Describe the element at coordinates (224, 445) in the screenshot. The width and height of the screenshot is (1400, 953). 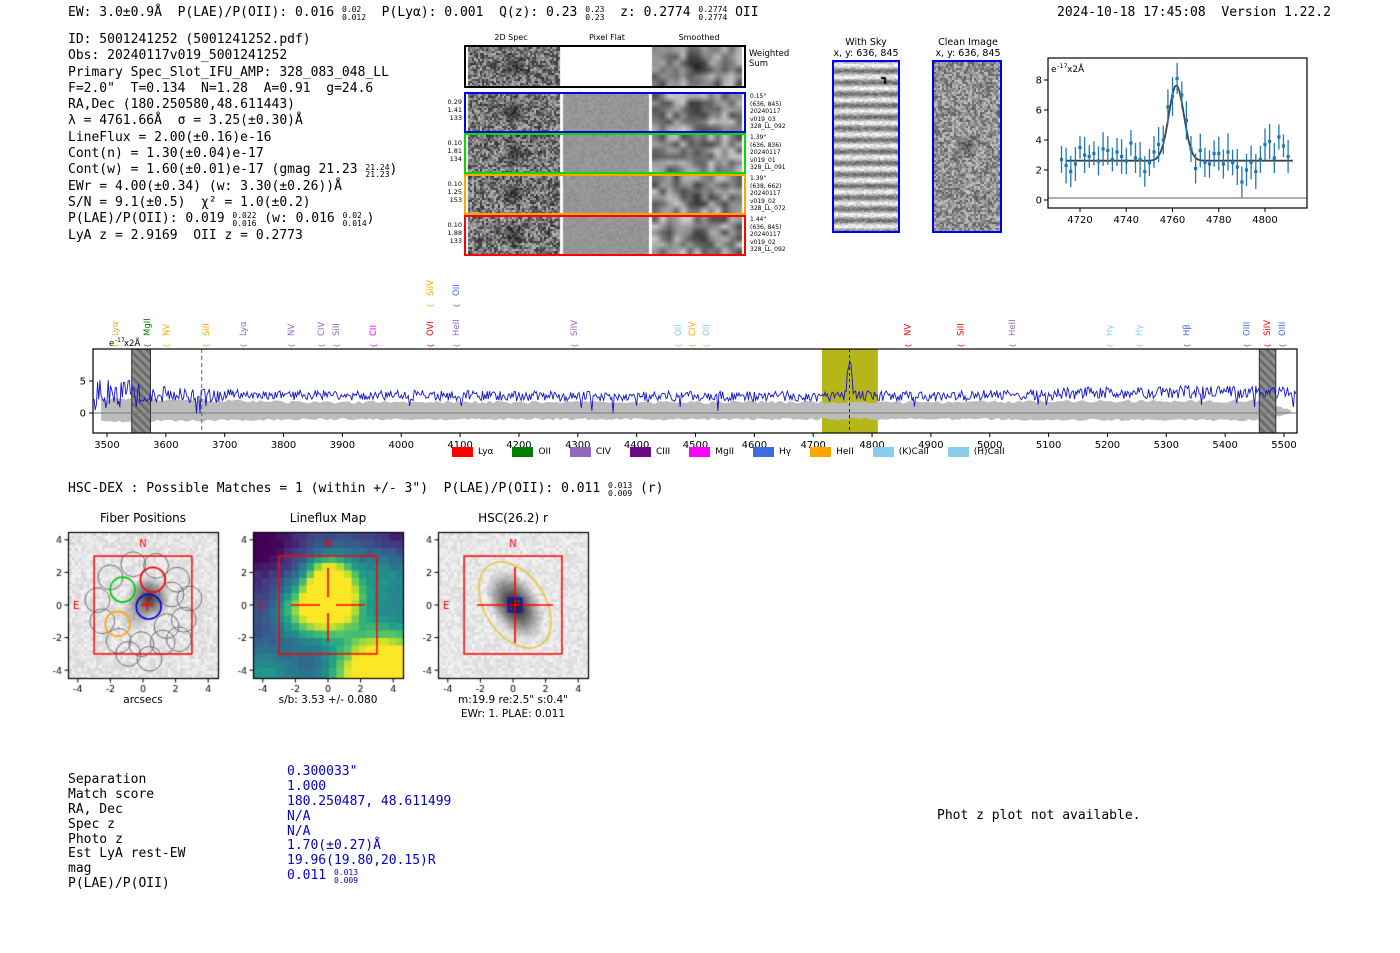
I see `svg-text: 3700` at that location.